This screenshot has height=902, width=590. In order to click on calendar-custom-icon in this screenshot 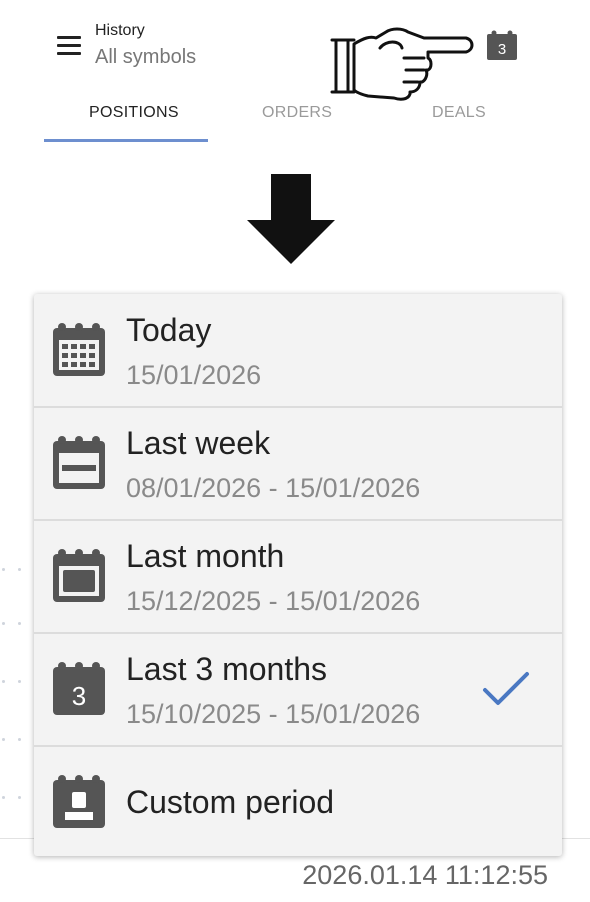, I will do `click(79, 801)`.